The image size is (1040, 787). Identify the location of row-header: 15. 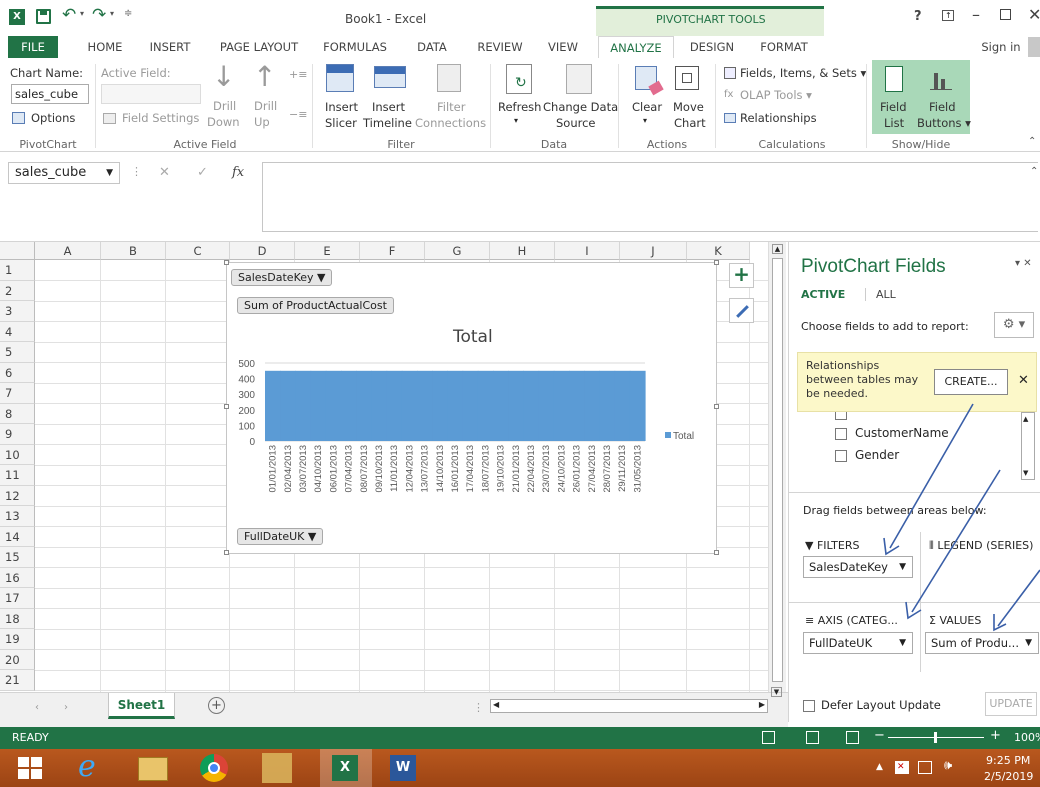
(17, 557).